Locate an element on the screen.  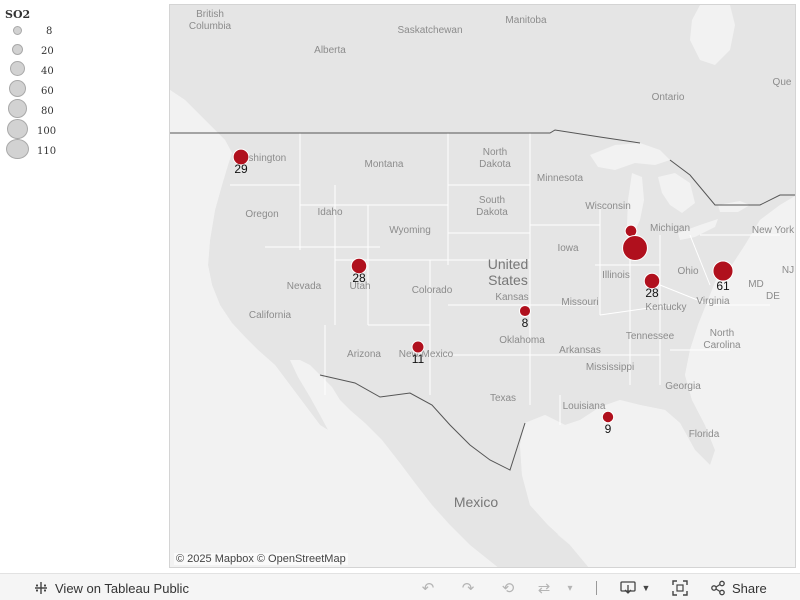
west-virginia-site-label: 61 is located at coordinates (723, 286).